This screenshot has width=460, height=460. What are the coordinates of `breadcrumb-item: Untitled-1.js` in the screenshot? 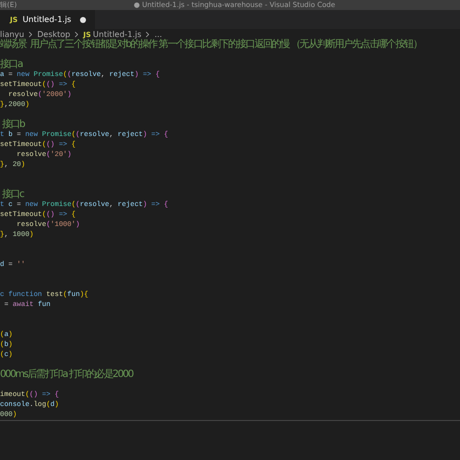 It's located at (117, 35).